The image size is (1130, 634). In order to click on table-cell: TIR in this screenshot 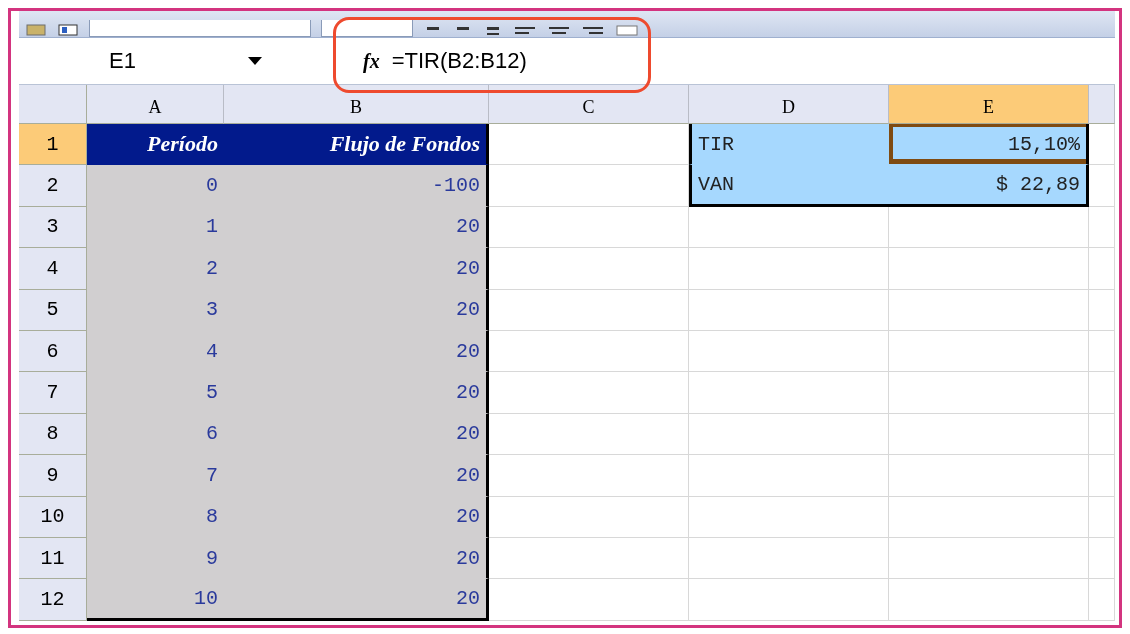, I will do `click(789, 145)`.